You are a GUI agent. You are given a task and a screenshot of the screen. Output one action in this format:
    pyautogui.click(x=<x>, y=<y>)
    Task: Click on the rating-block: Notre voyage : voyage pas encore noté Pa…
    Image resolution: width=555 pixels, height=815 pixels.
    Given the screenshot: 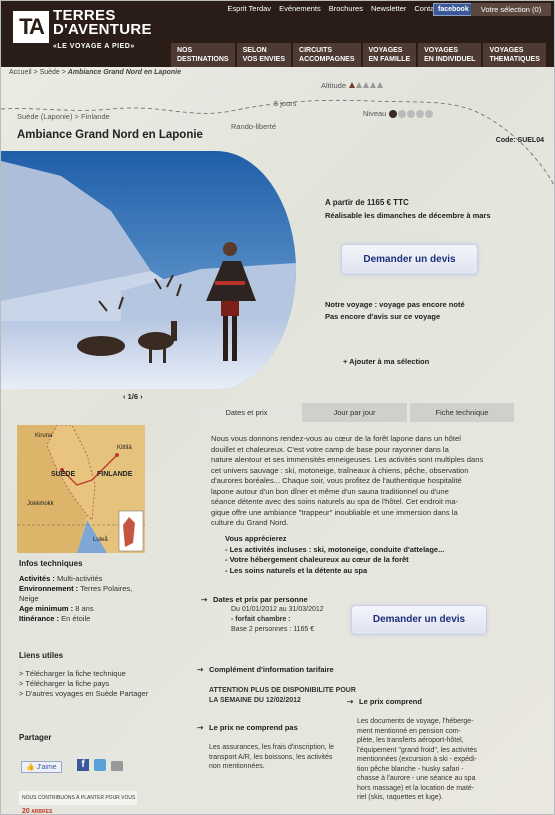 What is the action you would take?
    pyautogui.click(x=395, y=311)
    